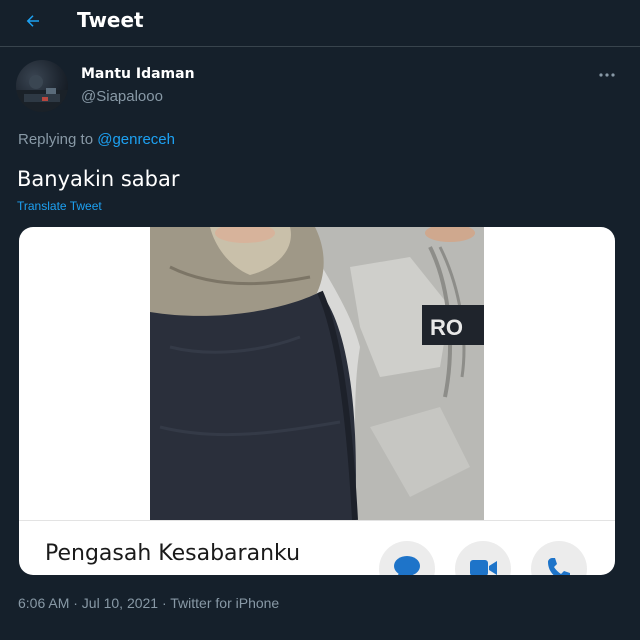 The width and height of the screenshot is (640, 640). I want to click on back-button, so click(33, 21).